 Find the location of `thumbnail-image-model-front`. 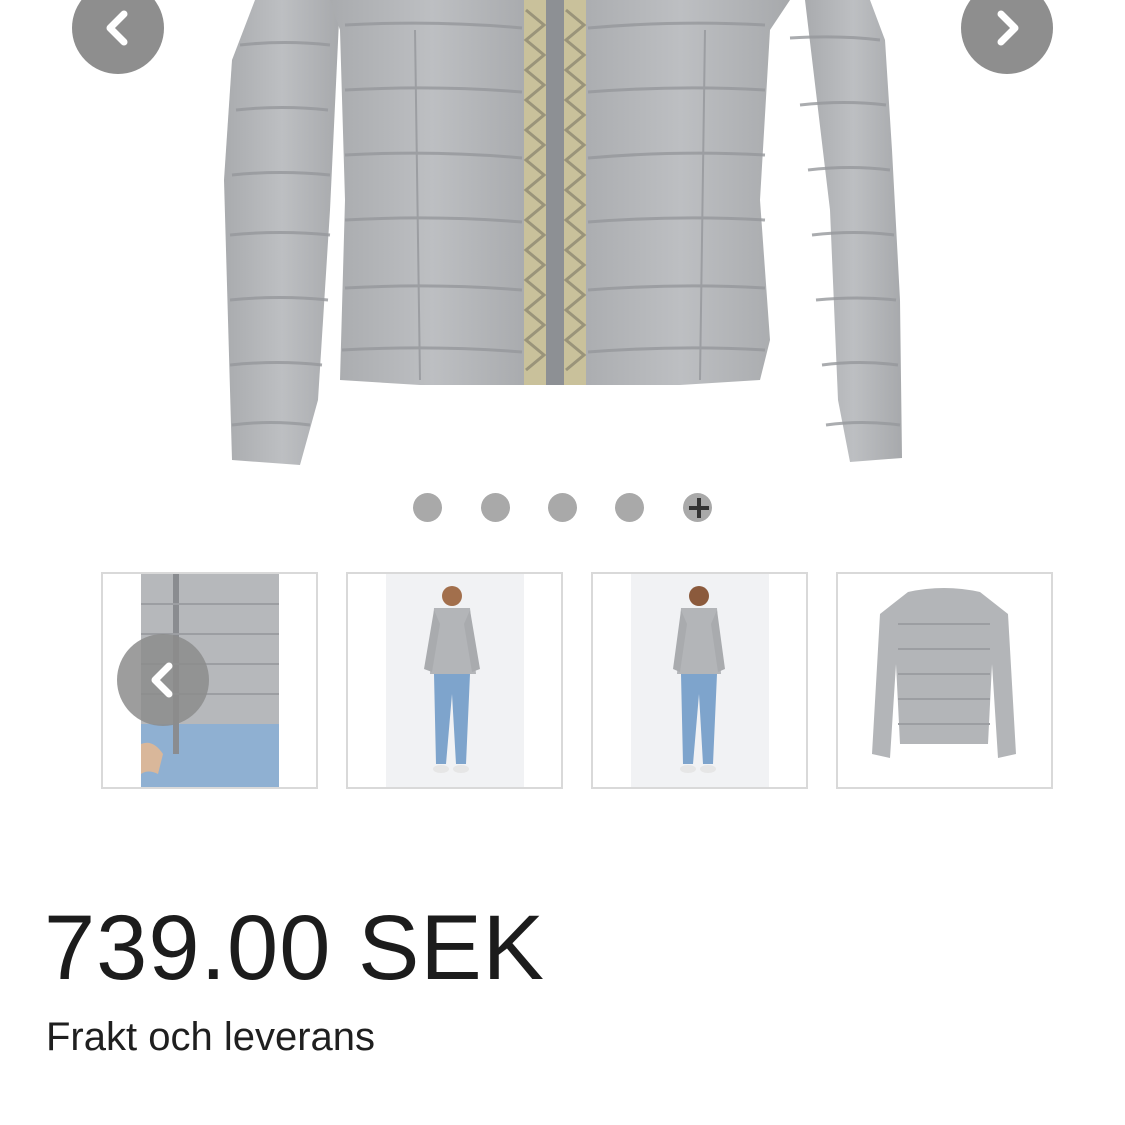

thumbnail-image-model-front is located at coordinates (455, 680).